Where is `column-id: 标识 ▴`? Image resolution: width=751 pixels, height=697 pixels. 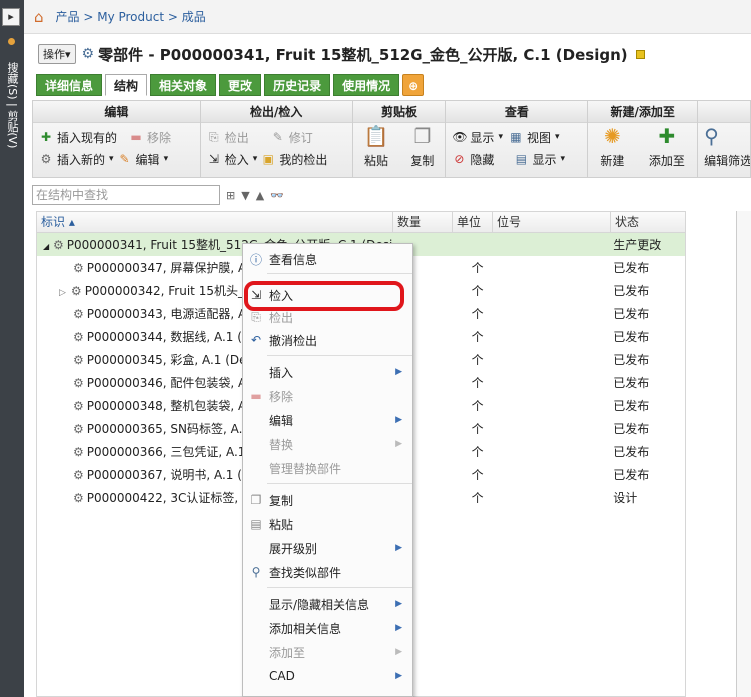
column-id: 标识 ▴ is located at coordinates (215, 222).